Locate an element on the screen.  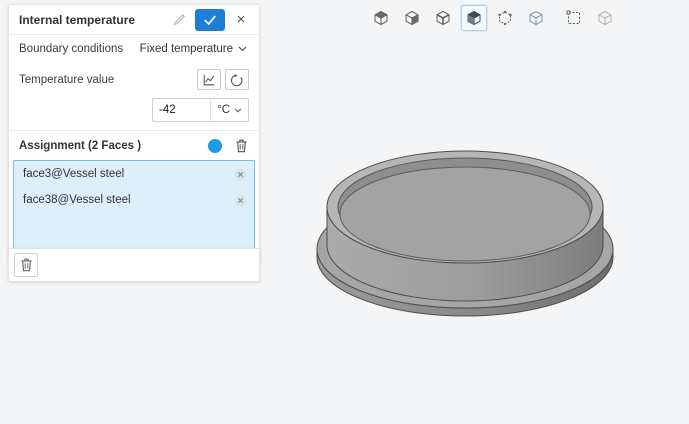
confirm-button is located at coordinates (210, 19).